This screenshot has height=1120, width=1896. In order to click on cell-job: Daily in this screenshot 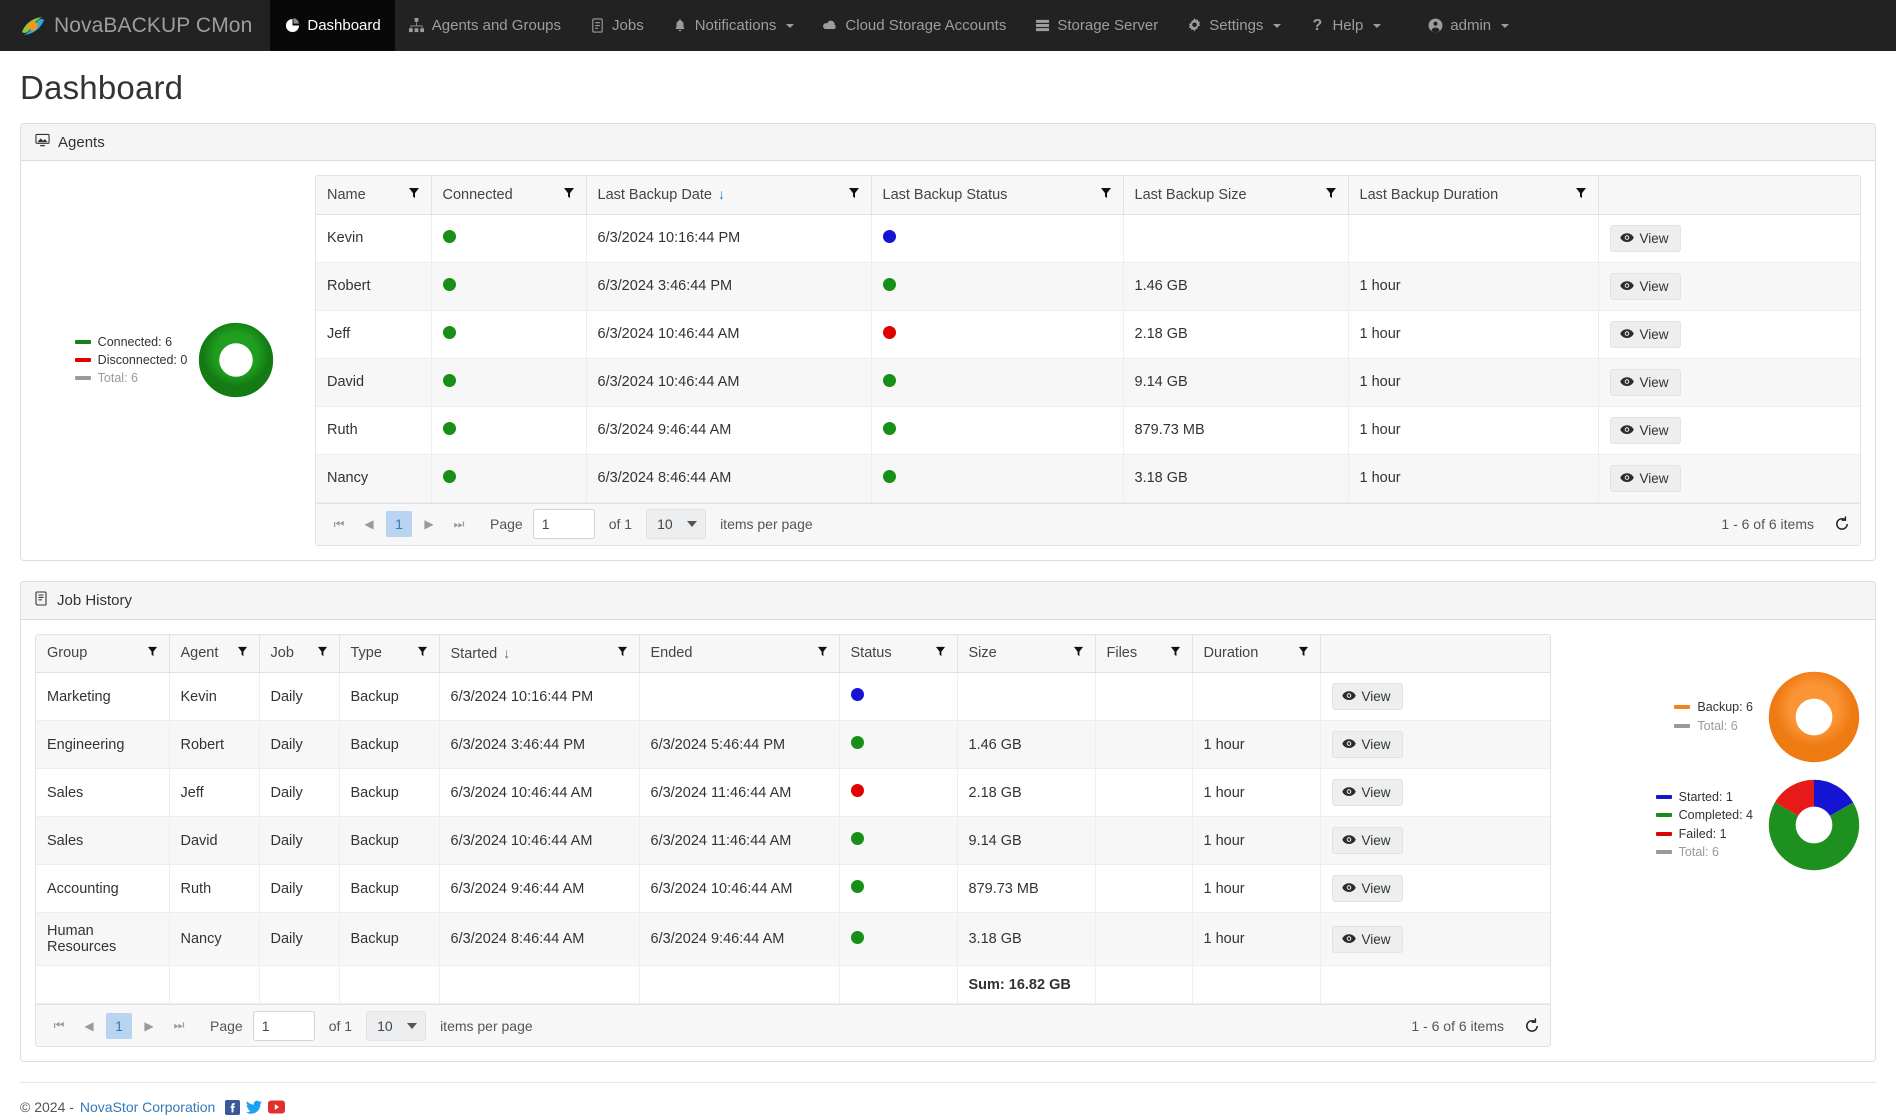, I will do `click(299, 696)`.